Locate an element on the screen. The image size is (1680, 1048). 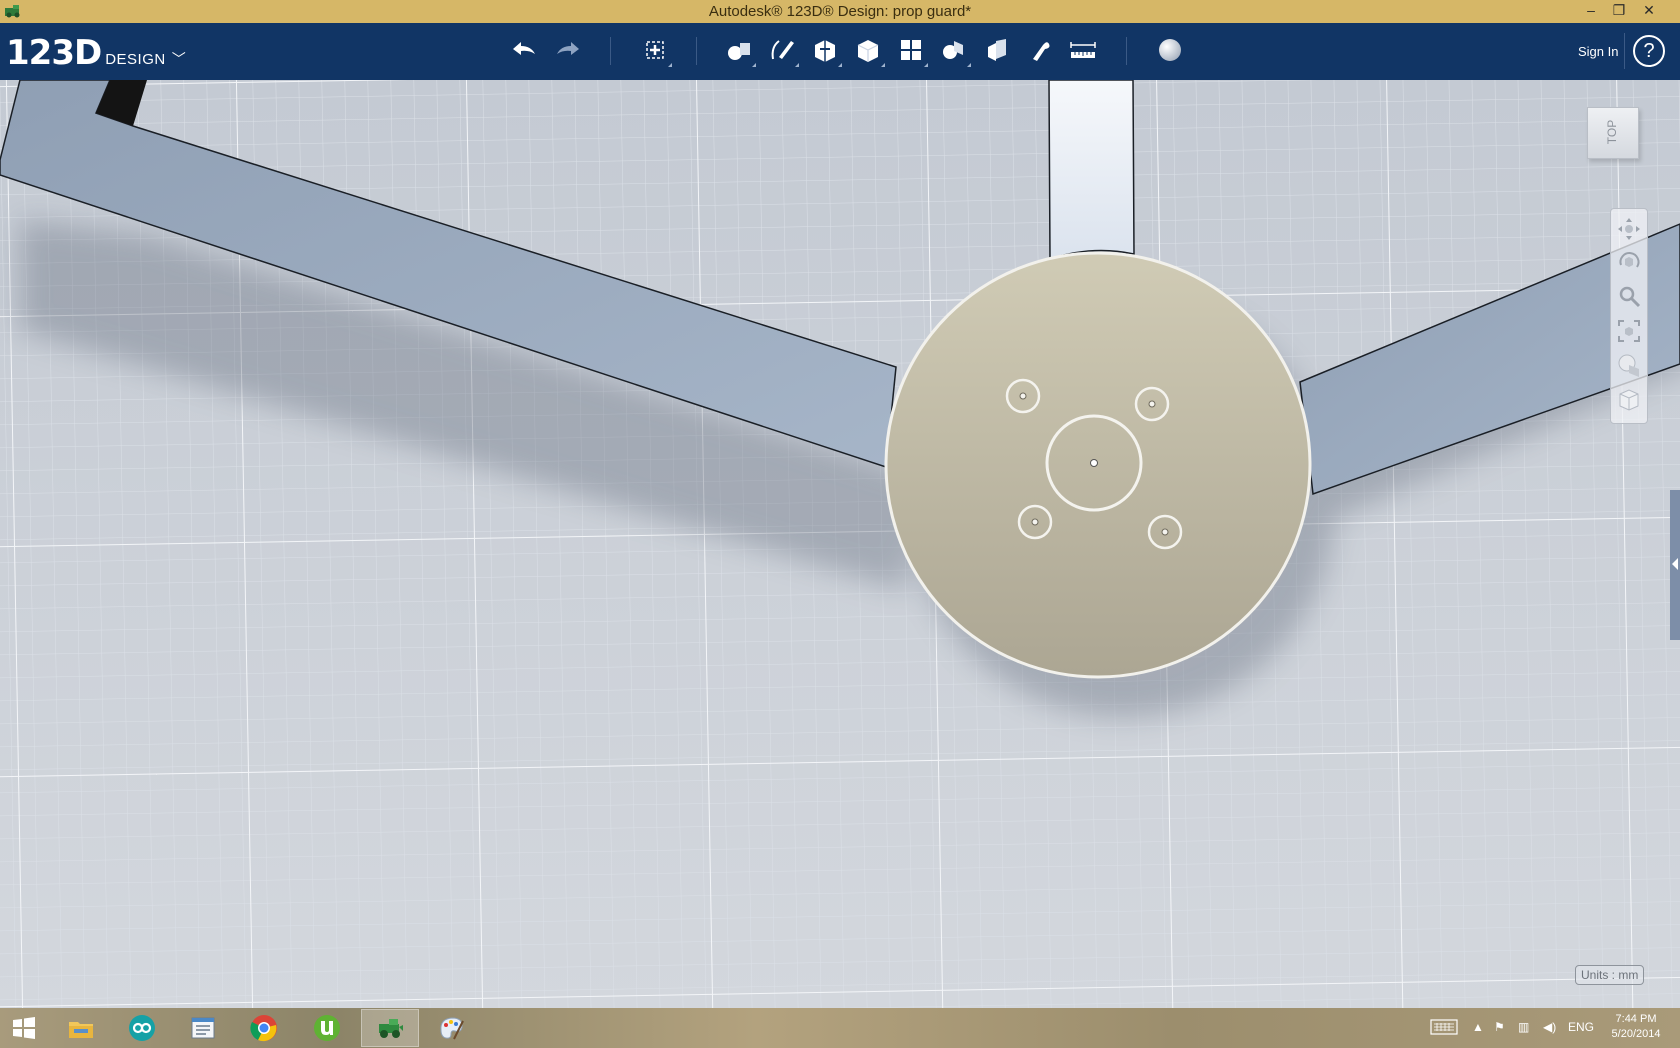
undo-button is located at coordinates (524, 50).